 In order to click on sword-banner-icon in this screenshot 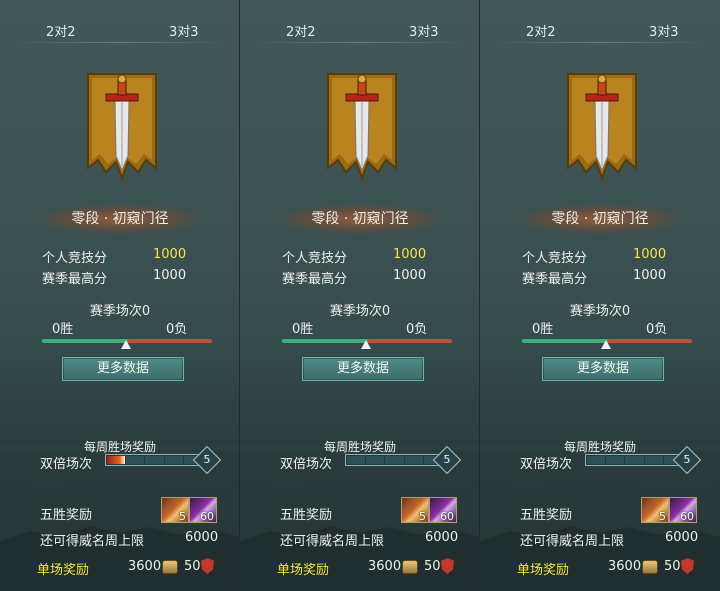, I will do `click(362, 127)`.